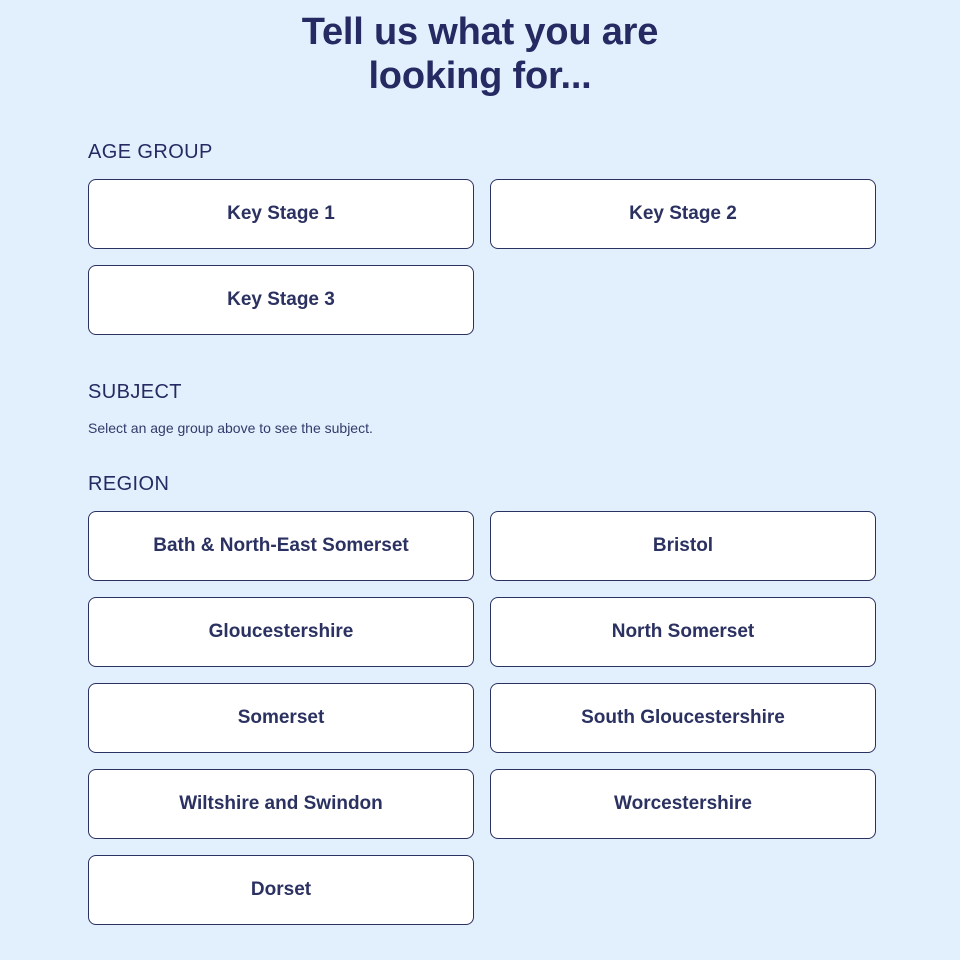  Describe the element at coordinates (683, 718) in the screenshot. I see `option-button: South Gloucestershire` at that location.